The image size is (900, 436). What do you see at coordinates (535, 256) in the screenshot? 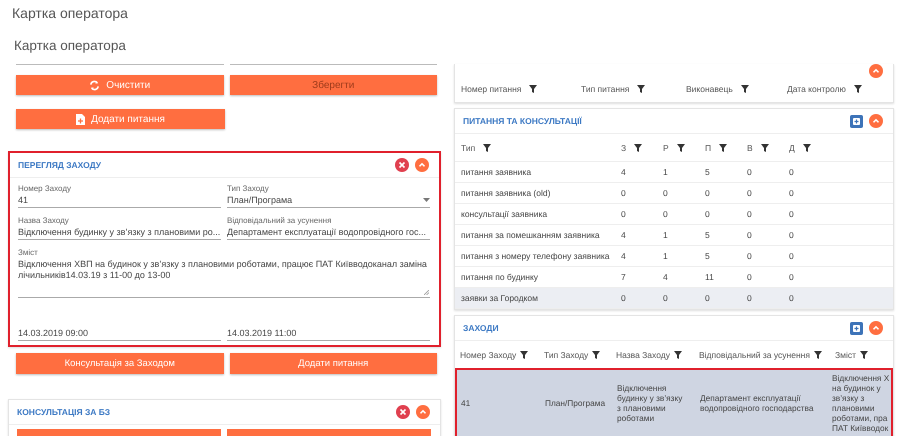
I see `table-cell-text: питання з номеру телефону заявника` at bounding box center [535, 256].